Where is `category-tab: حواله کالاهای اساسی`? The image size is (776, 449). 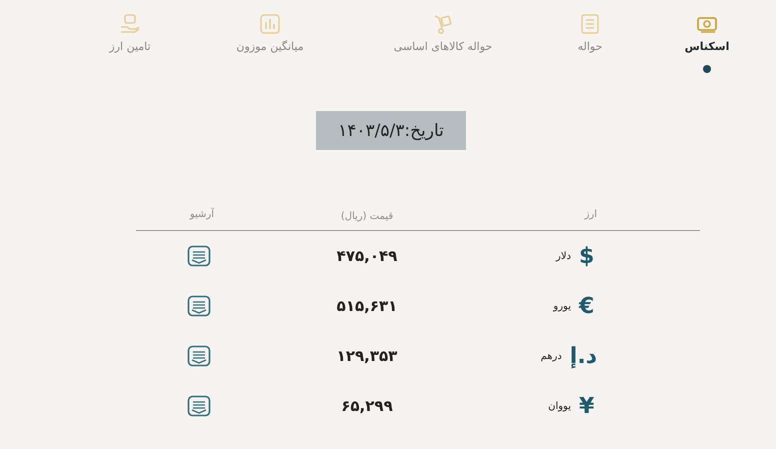
category-tab: حواله کالاهای اساسی is located at coordinates (443, 33).